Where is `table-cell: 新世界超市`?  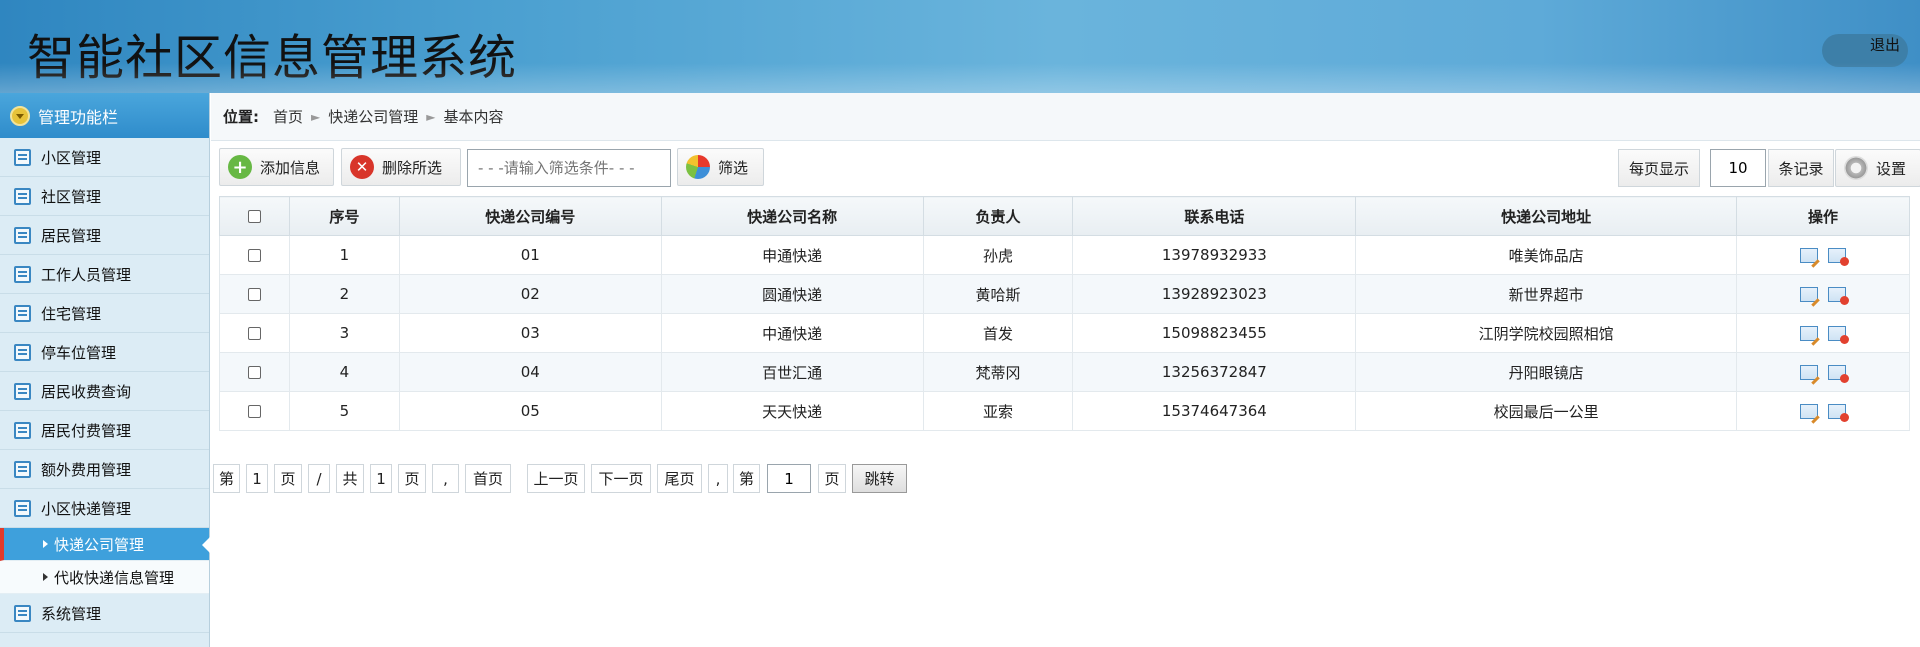 table-cell: 新世界超市 is located at coordinates (1546, 294).